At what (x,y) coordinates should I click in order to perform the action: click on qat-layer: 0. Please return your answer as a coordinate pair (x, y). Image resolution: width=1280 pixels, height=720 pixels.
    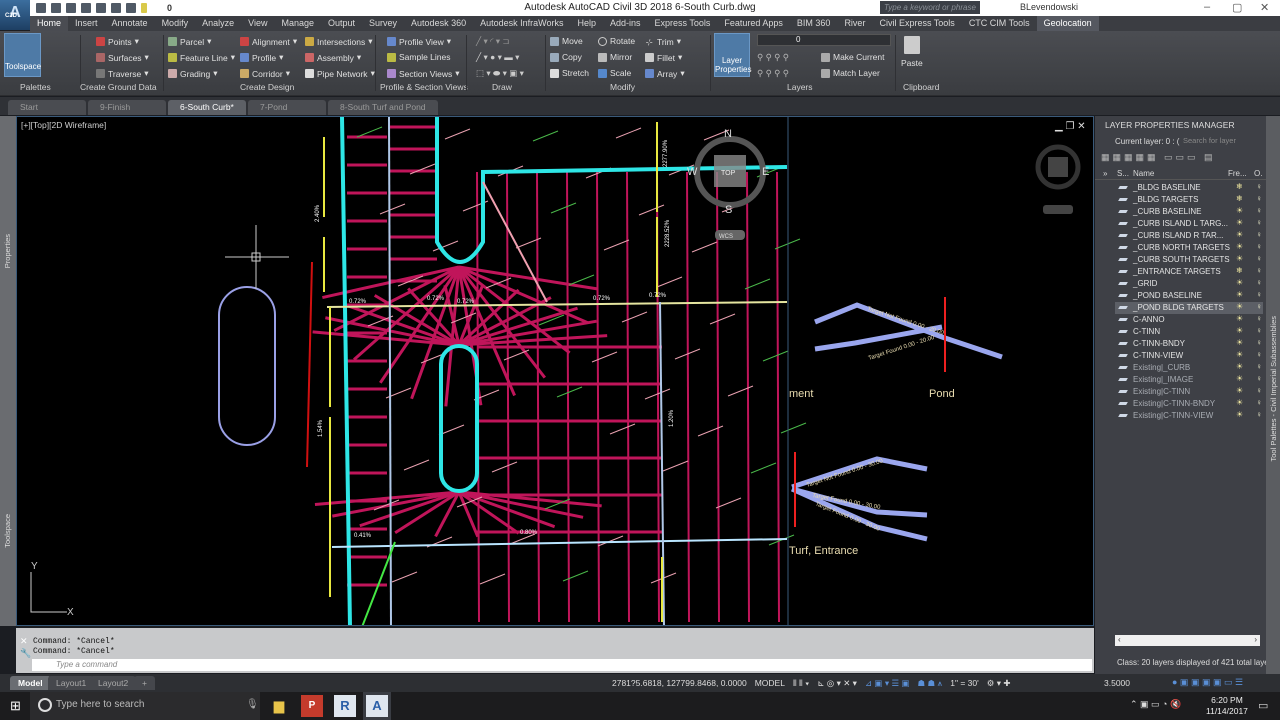
    Looking at the image, I should click on (169, 8).